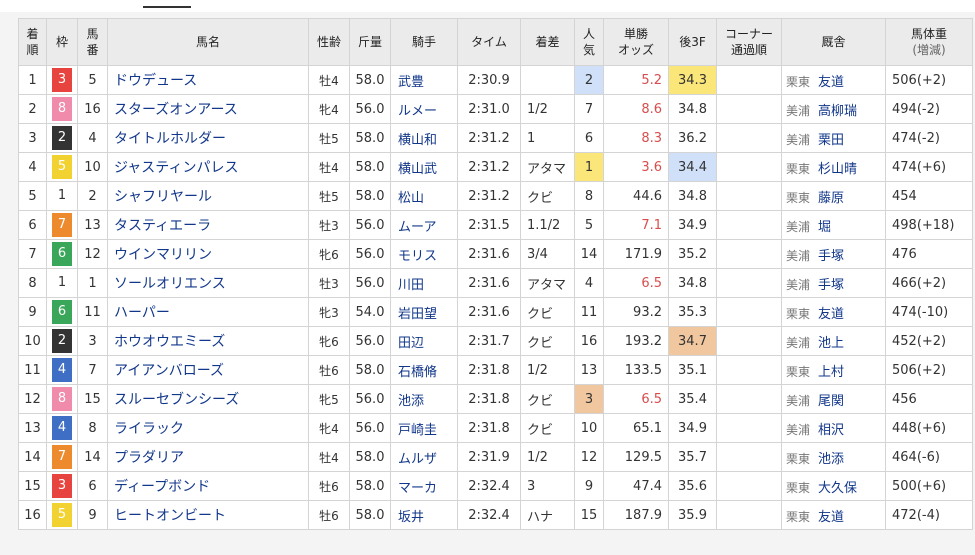 This screenshot has width=975, height=555. I want to click on rank-cell: 5, so click(32, 196).